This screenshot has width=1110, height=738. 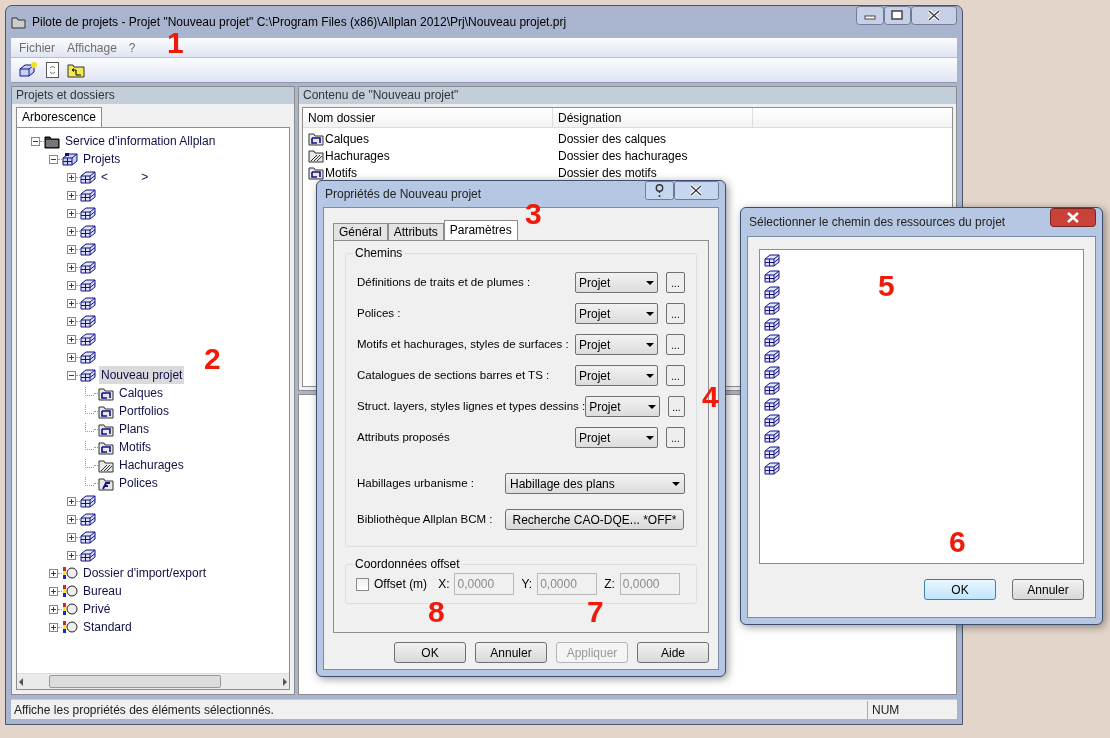 What do you see at coordinates (37, 47) in the screenshot?
I see `menu-item: Fichier` at bounding box center [37, 47].